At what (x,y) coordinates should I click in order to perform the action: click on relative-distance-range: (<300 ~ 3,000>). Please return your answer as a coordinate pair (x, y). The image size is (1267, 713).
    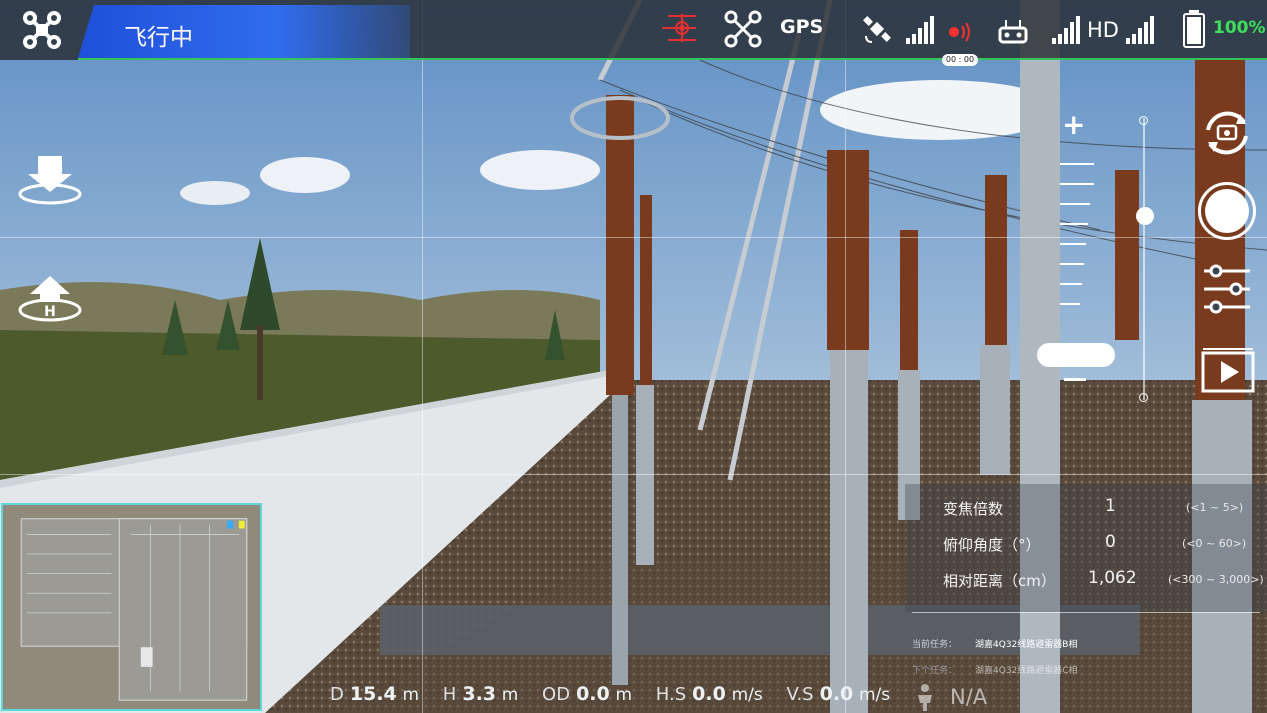
    Looking at the image, I should click on (1216, 579).